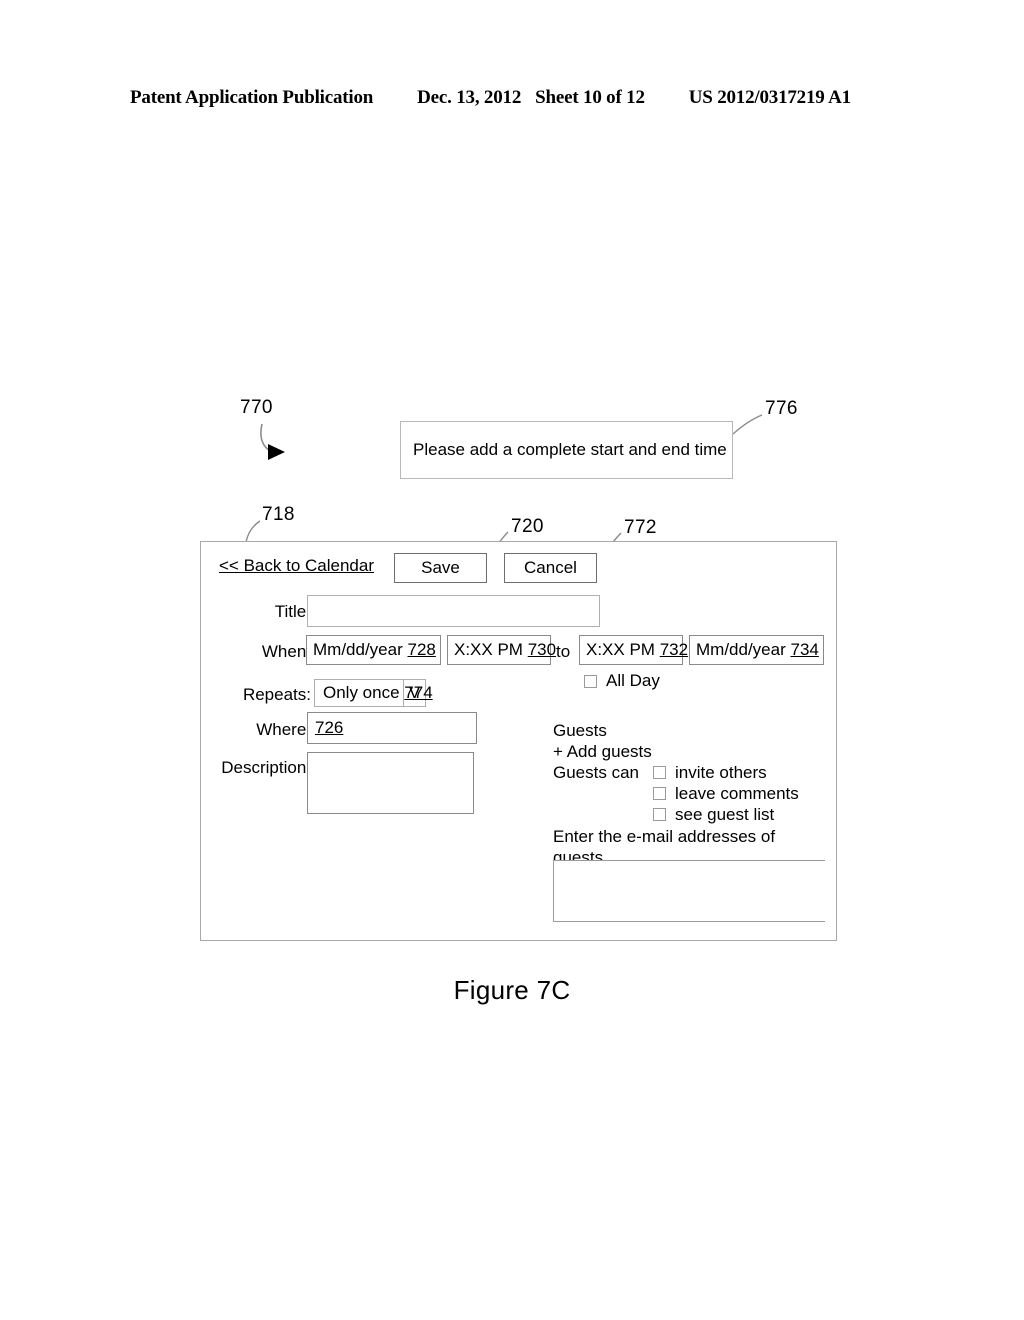  Describe the element at coordinates (414, 693) in the screenshot. I see `chevron-down-icon: V` at that location.